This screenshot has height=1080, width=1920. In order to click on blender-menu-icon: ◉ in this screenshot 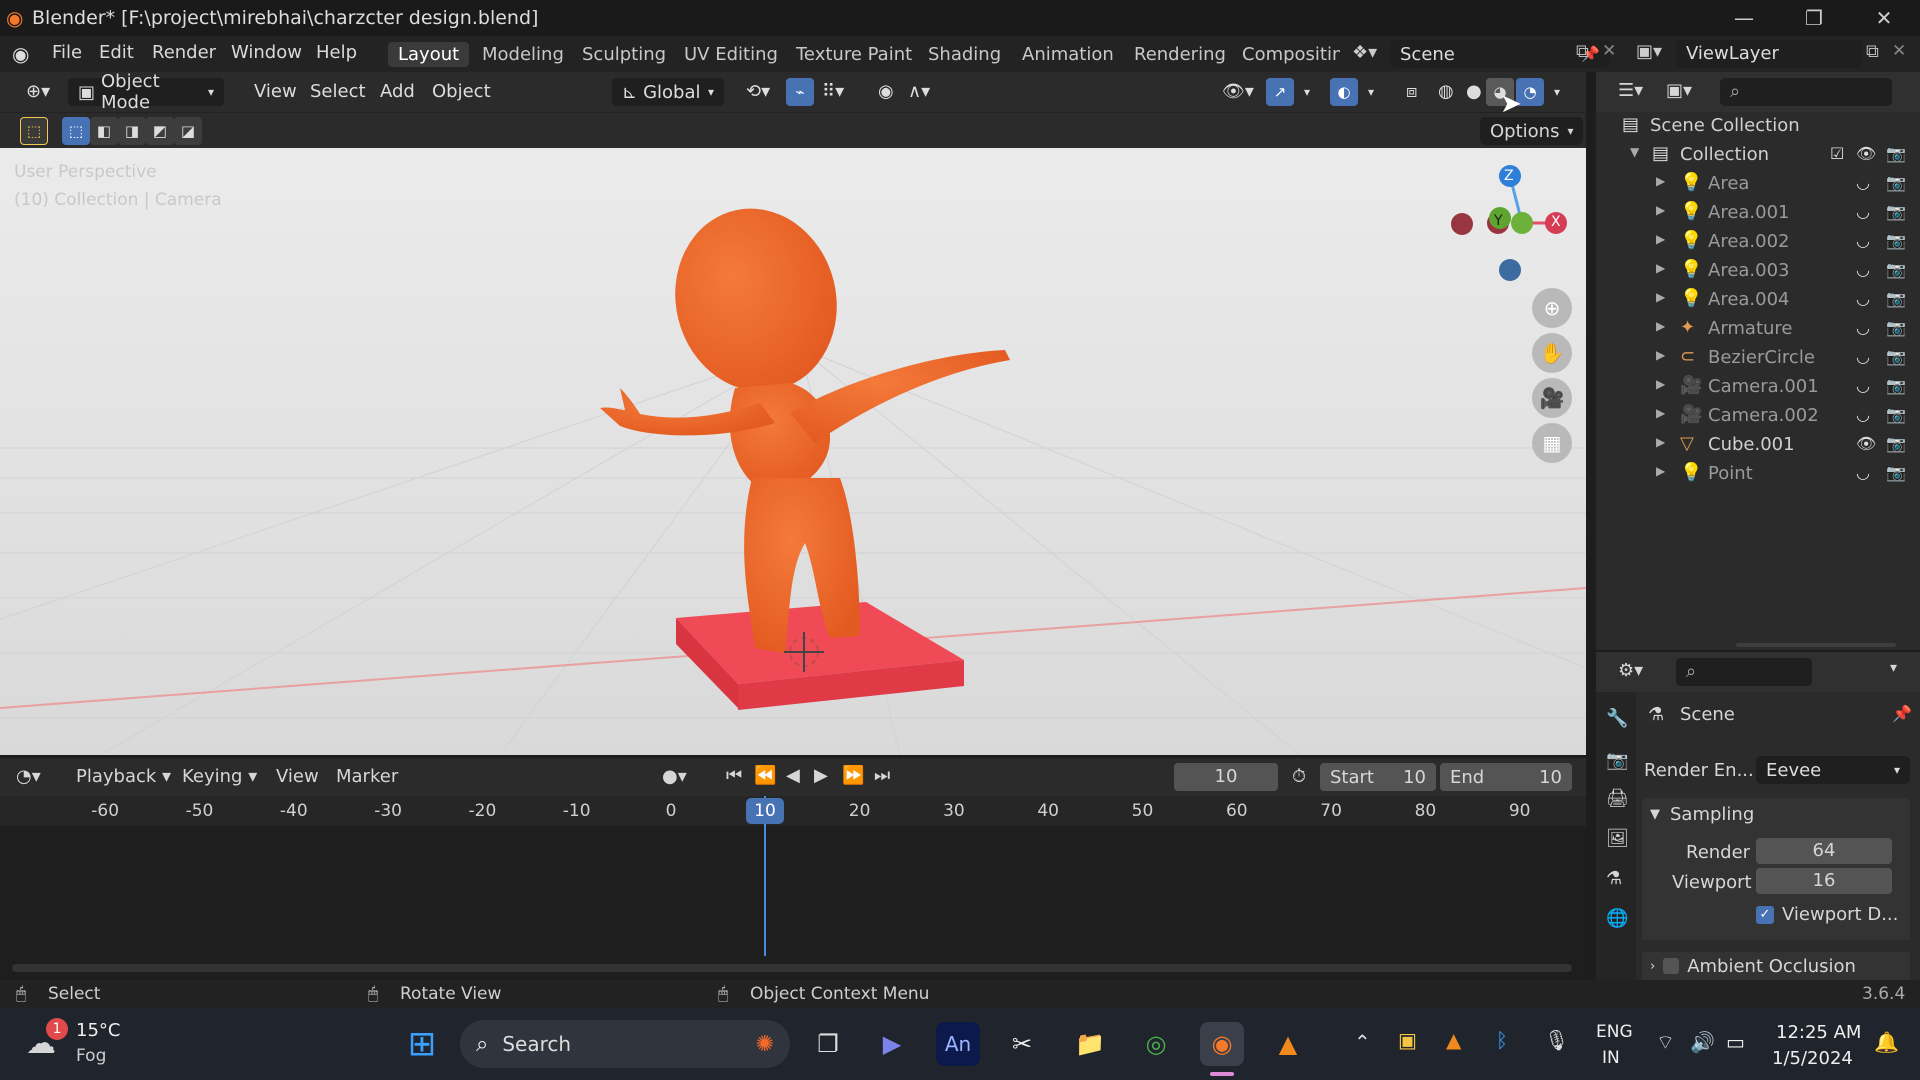, I will do `click(20, 54)`.